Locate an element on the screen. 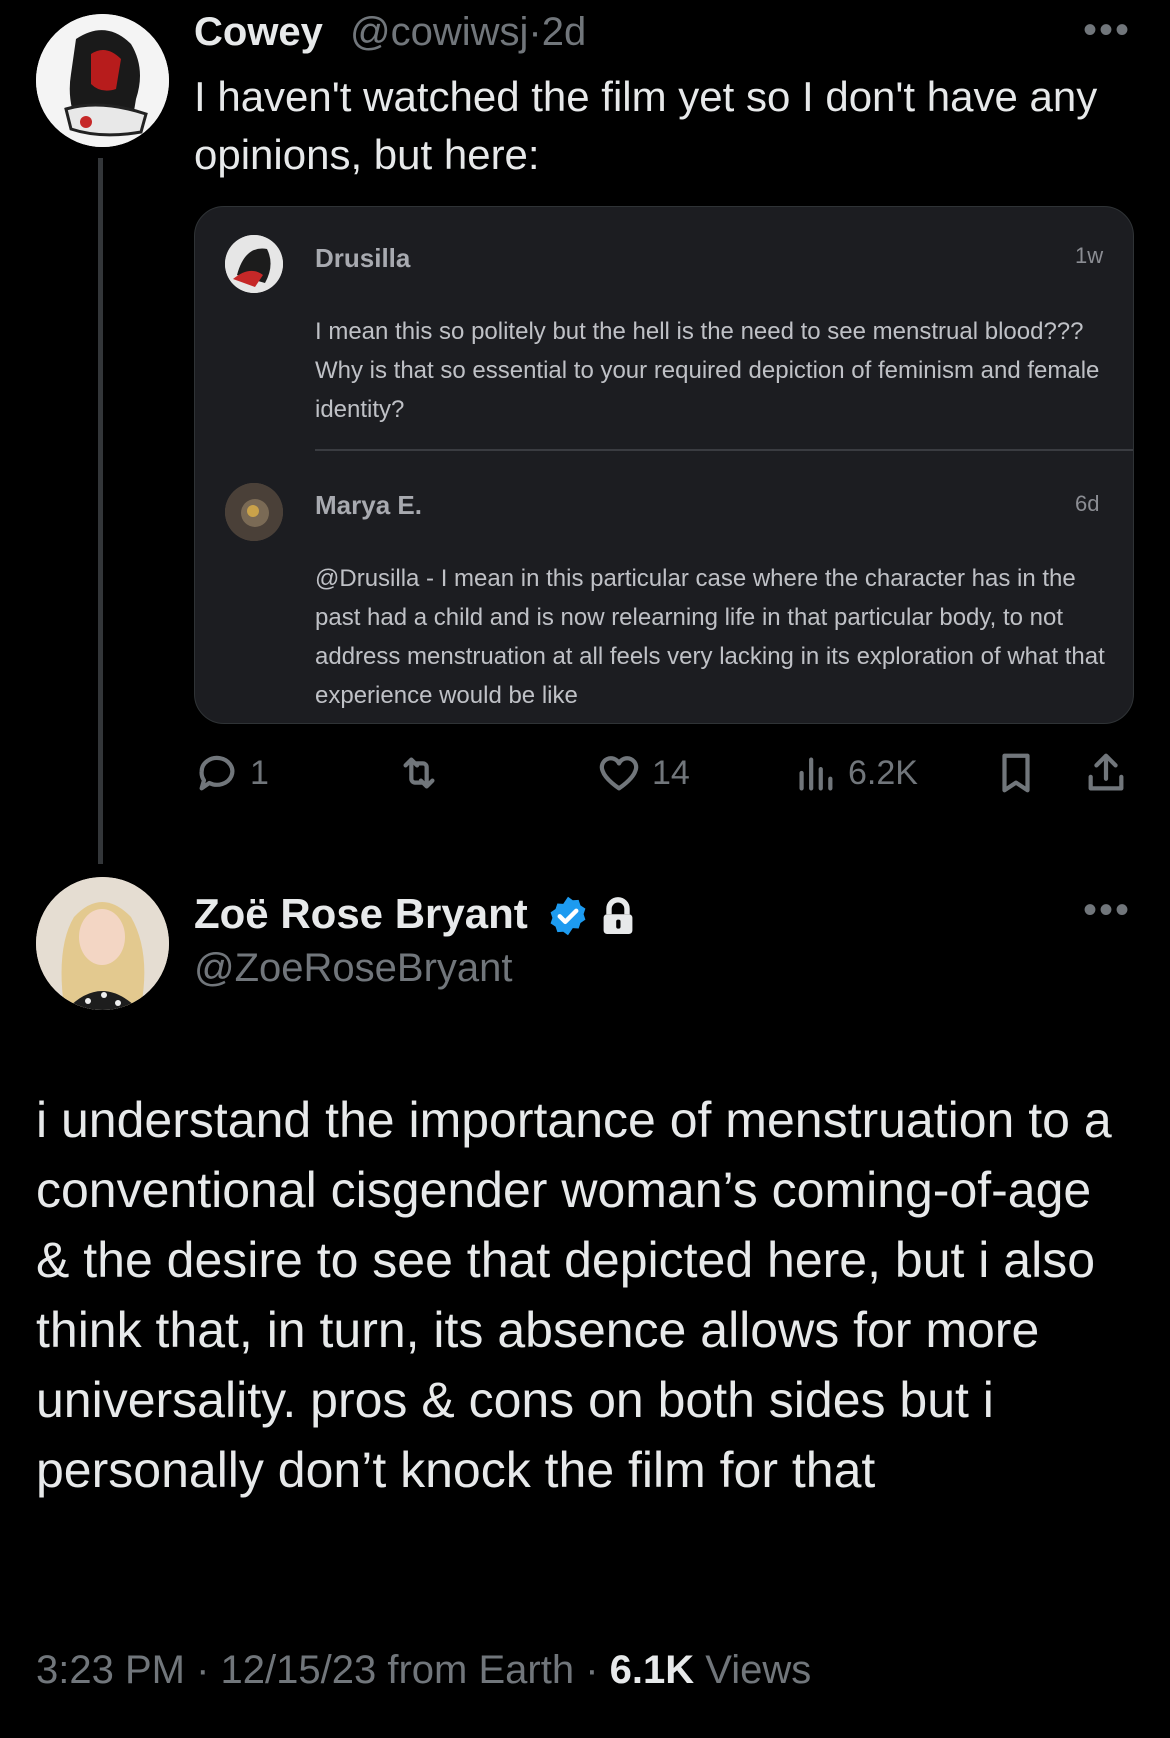 This screenshot has width=1170, height=1738. bookmark-icon is located at coordinates (1016, 773).